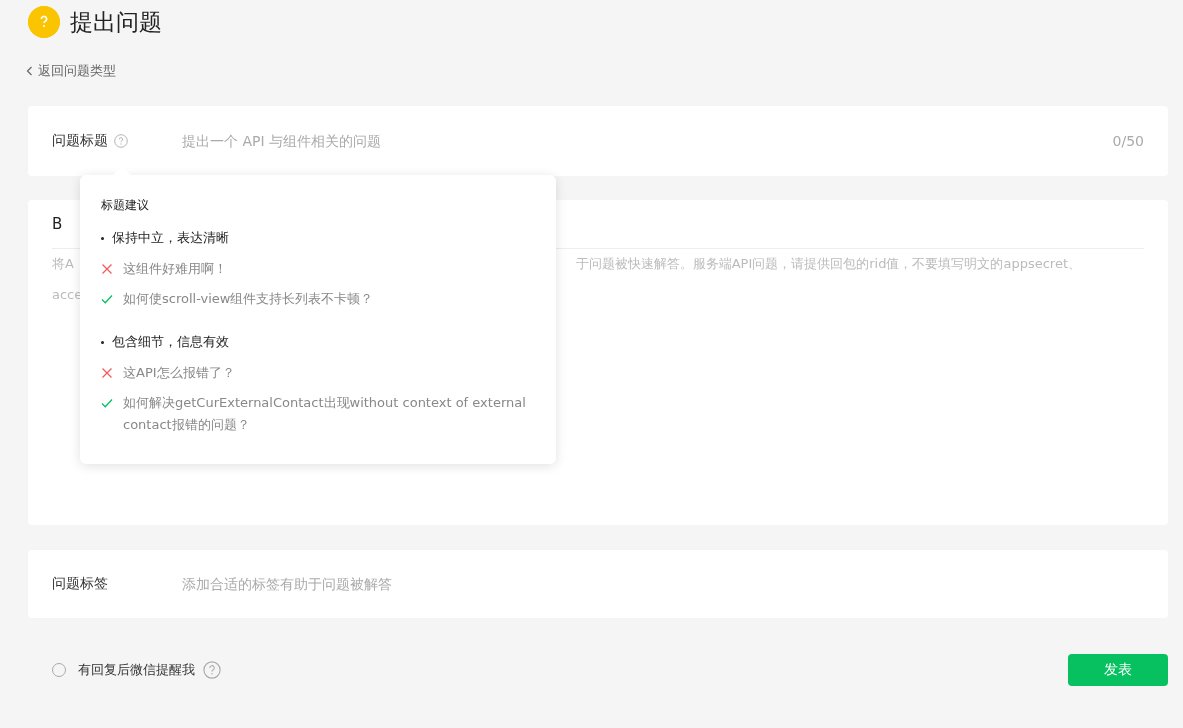 This screenshot has height=728, width=1183. I want to click on bold-button: B, so click(57, 224).